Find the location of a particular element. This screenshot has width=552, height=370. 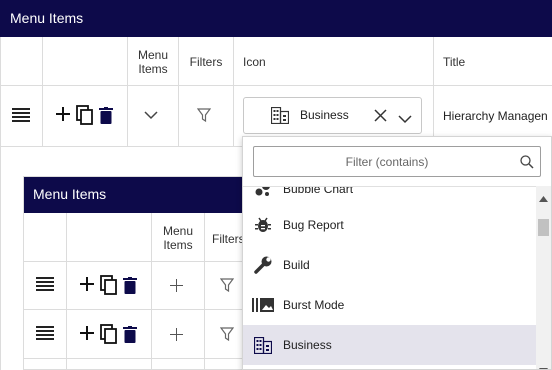

col-header-icon: Icon is located at coordinates (254, 62).